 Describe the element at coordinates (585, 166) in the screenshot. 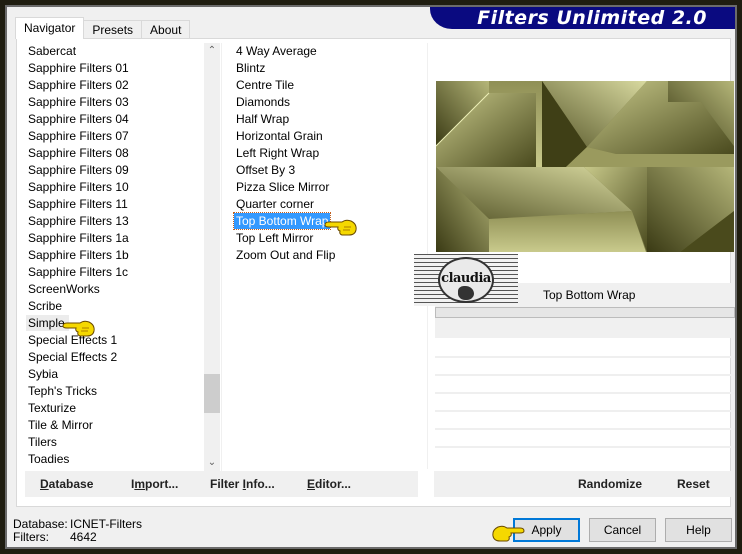

I see `filter-preview-image` at that location.